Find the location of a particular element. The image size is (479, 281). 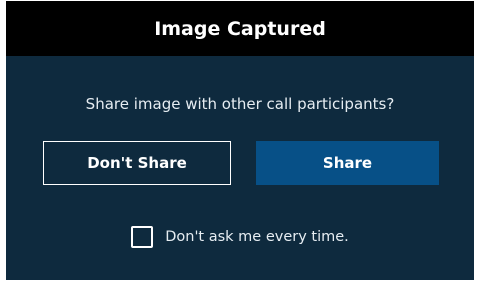

share-button-label: Share is located at coordinates (347, 163).